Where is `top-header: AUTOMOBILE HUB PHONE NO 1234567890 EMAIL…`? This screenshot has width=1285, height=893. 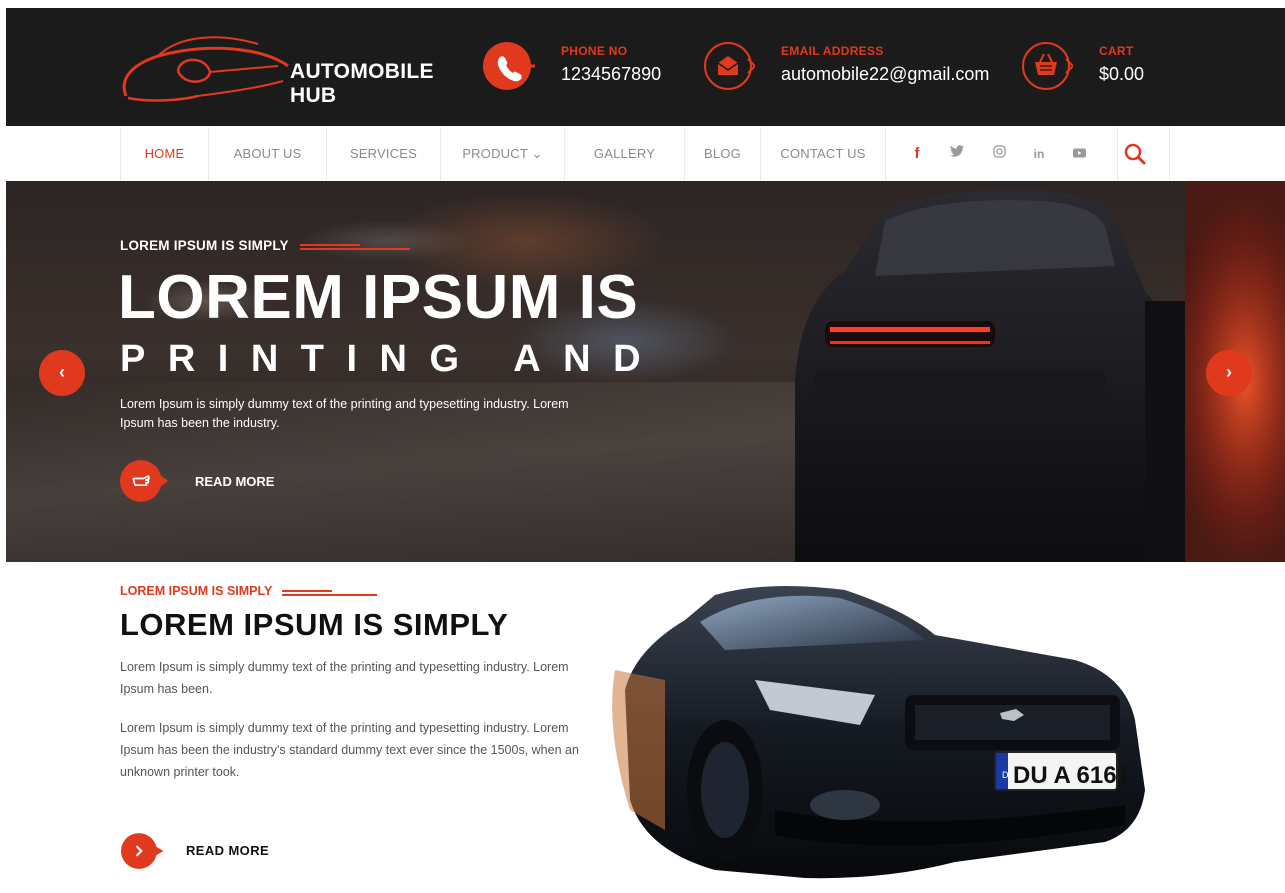 top-header: AUTOMOBILE HUB PHONE NO 1234567890 EMAIL… is located at coordinates (645, 67).